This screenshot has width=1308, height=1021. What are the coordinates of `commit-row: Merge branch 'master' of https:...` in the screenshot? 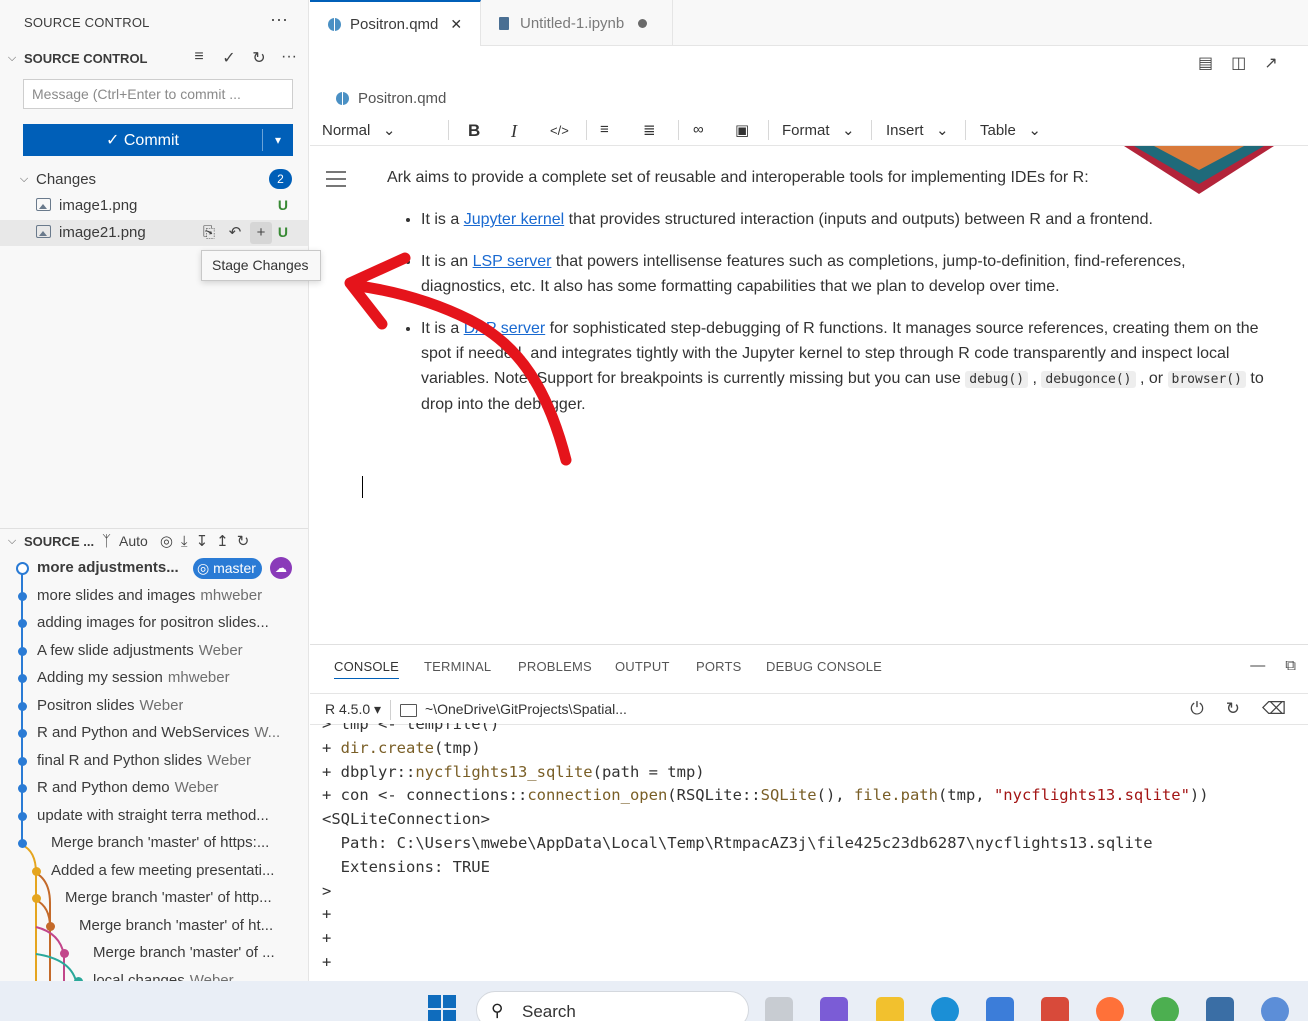 It's located at (154, 843).